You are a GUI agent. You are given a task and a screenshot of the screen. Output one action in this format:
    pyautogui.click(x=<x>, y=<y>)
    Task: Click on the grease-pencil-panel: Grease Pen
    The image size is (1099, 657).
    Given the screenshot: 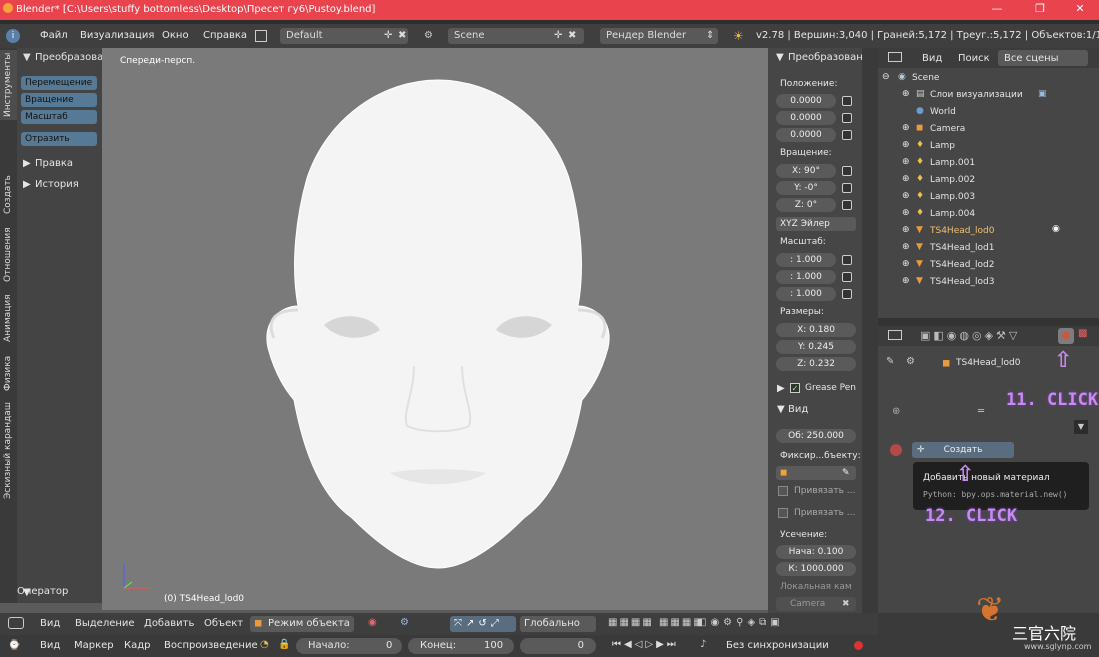 What is the action you would take?
    pyautogui.click(x=830, y=388)
    